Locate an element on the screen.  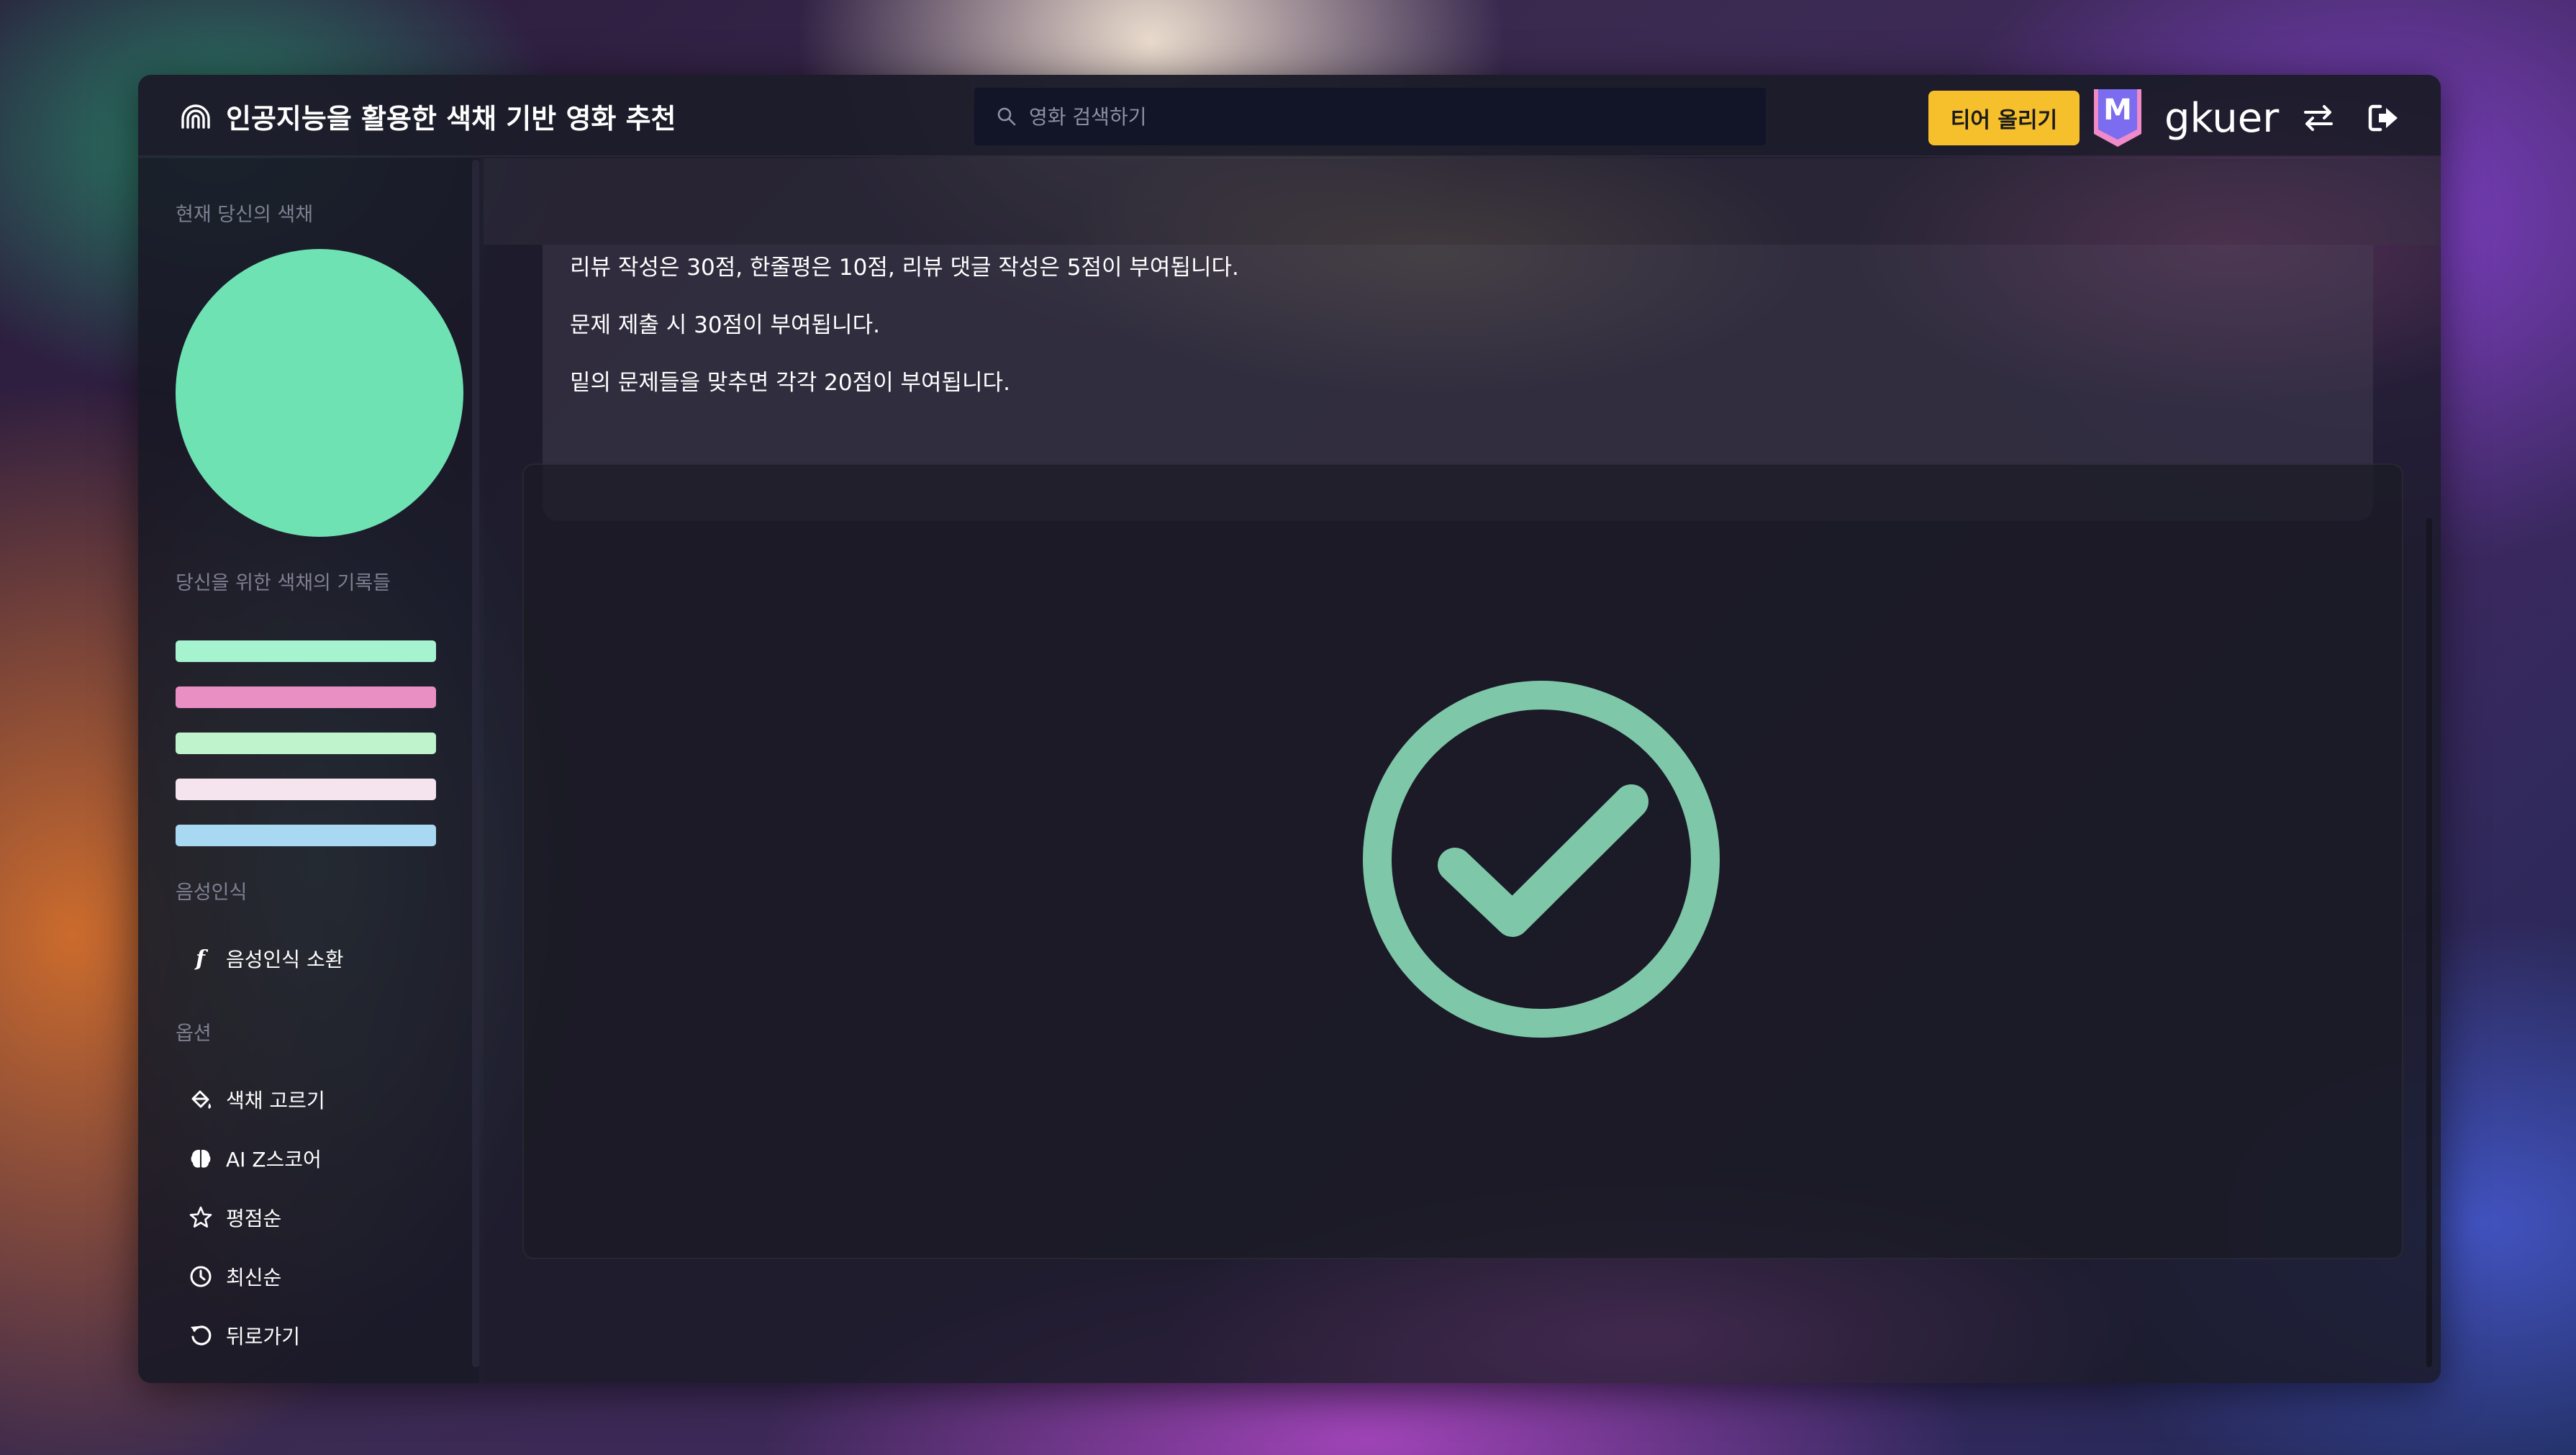
svg-text: f is located at coordinates (202, 958).